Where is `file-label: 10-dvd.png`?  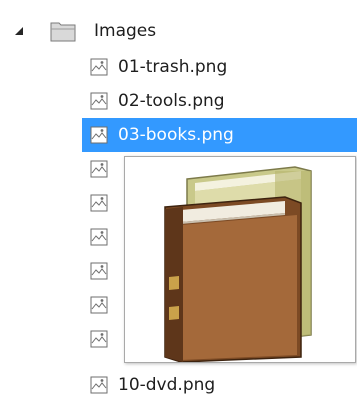
file-label: 10-dvd.png is located at coordinates (167, 385).